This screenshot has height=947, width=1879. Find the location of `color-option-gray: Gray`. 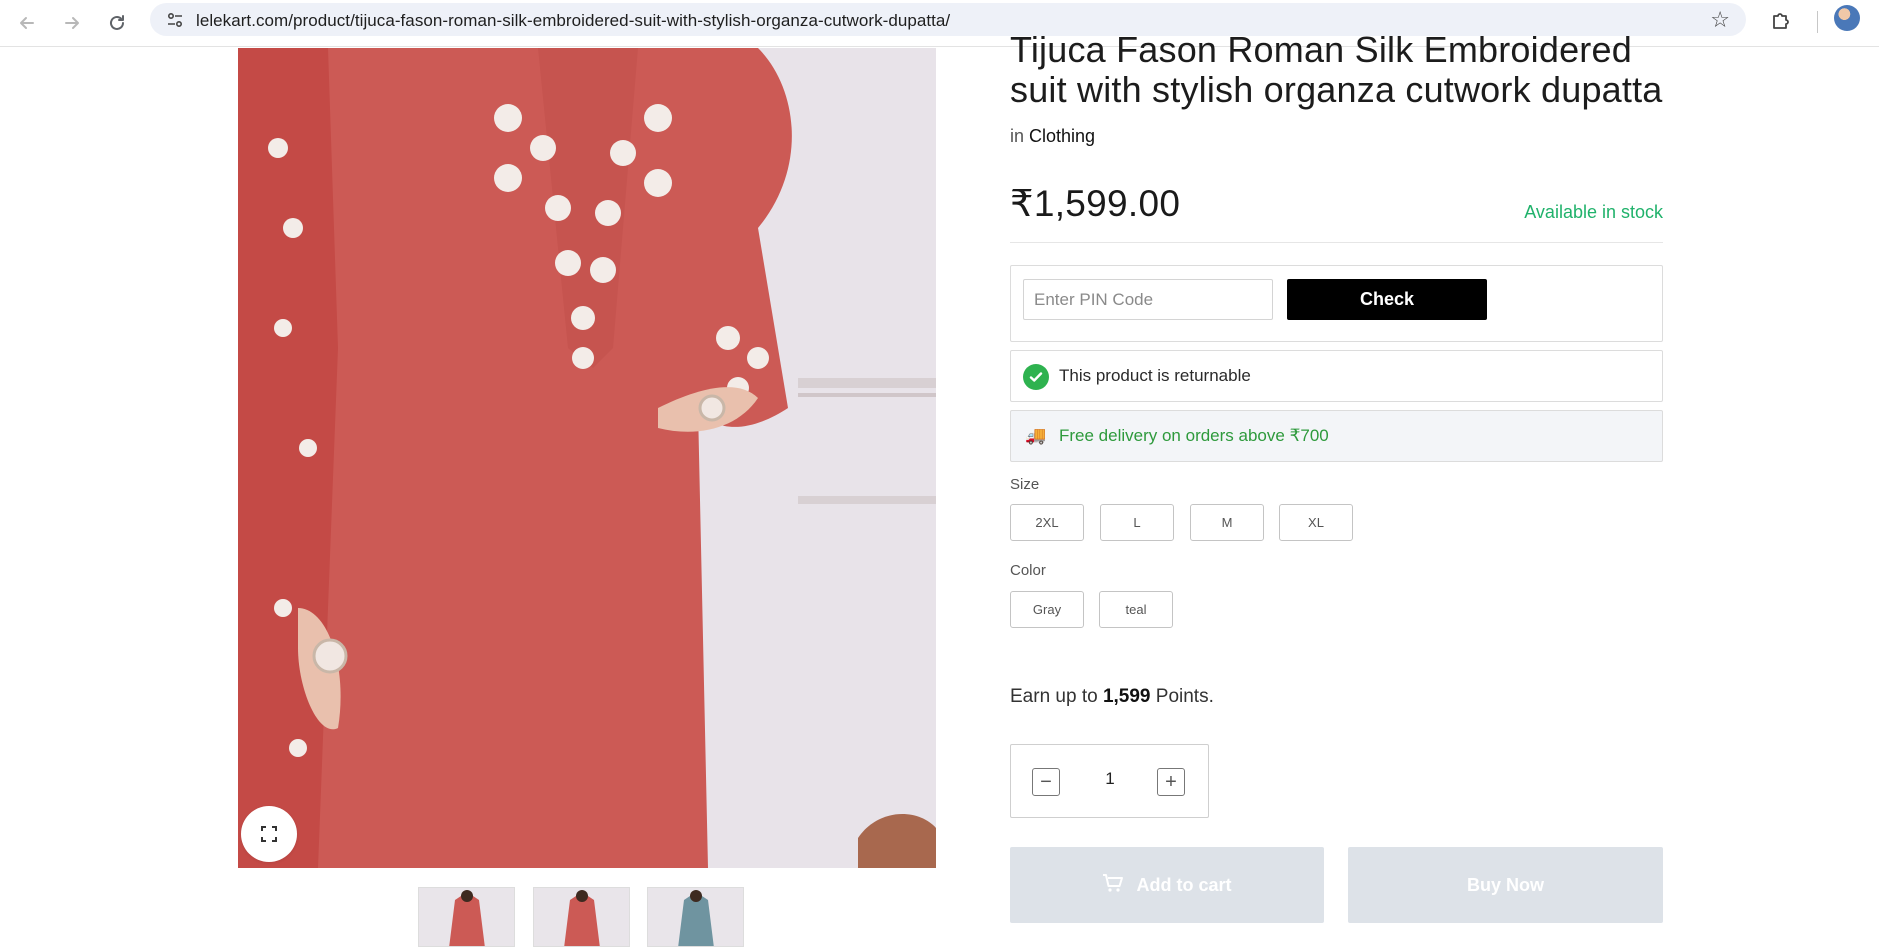

color-option-gray: Gray is located at coordinates (1047, 609).